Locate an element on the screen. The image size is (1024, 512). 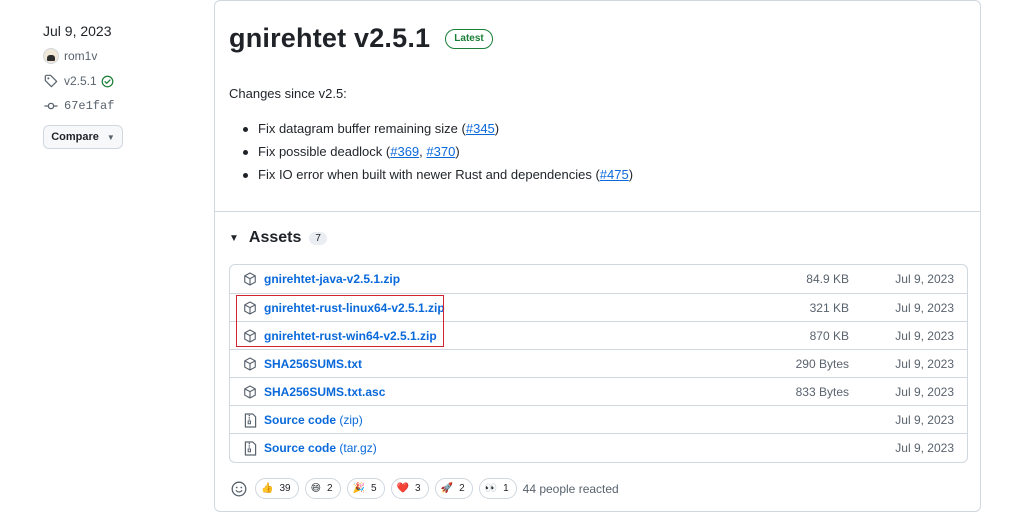
asset-link: gnirehtet-java-v2.5.1.zip is located at coordinates (332, 279).